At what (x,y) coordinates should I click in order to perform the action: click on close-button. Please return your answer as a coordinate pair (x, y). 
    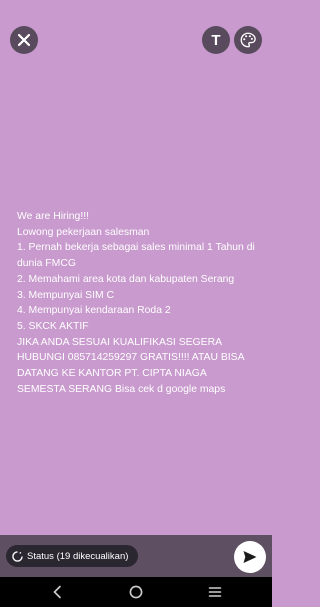
    Looking at the image, I should click on (24, 40).